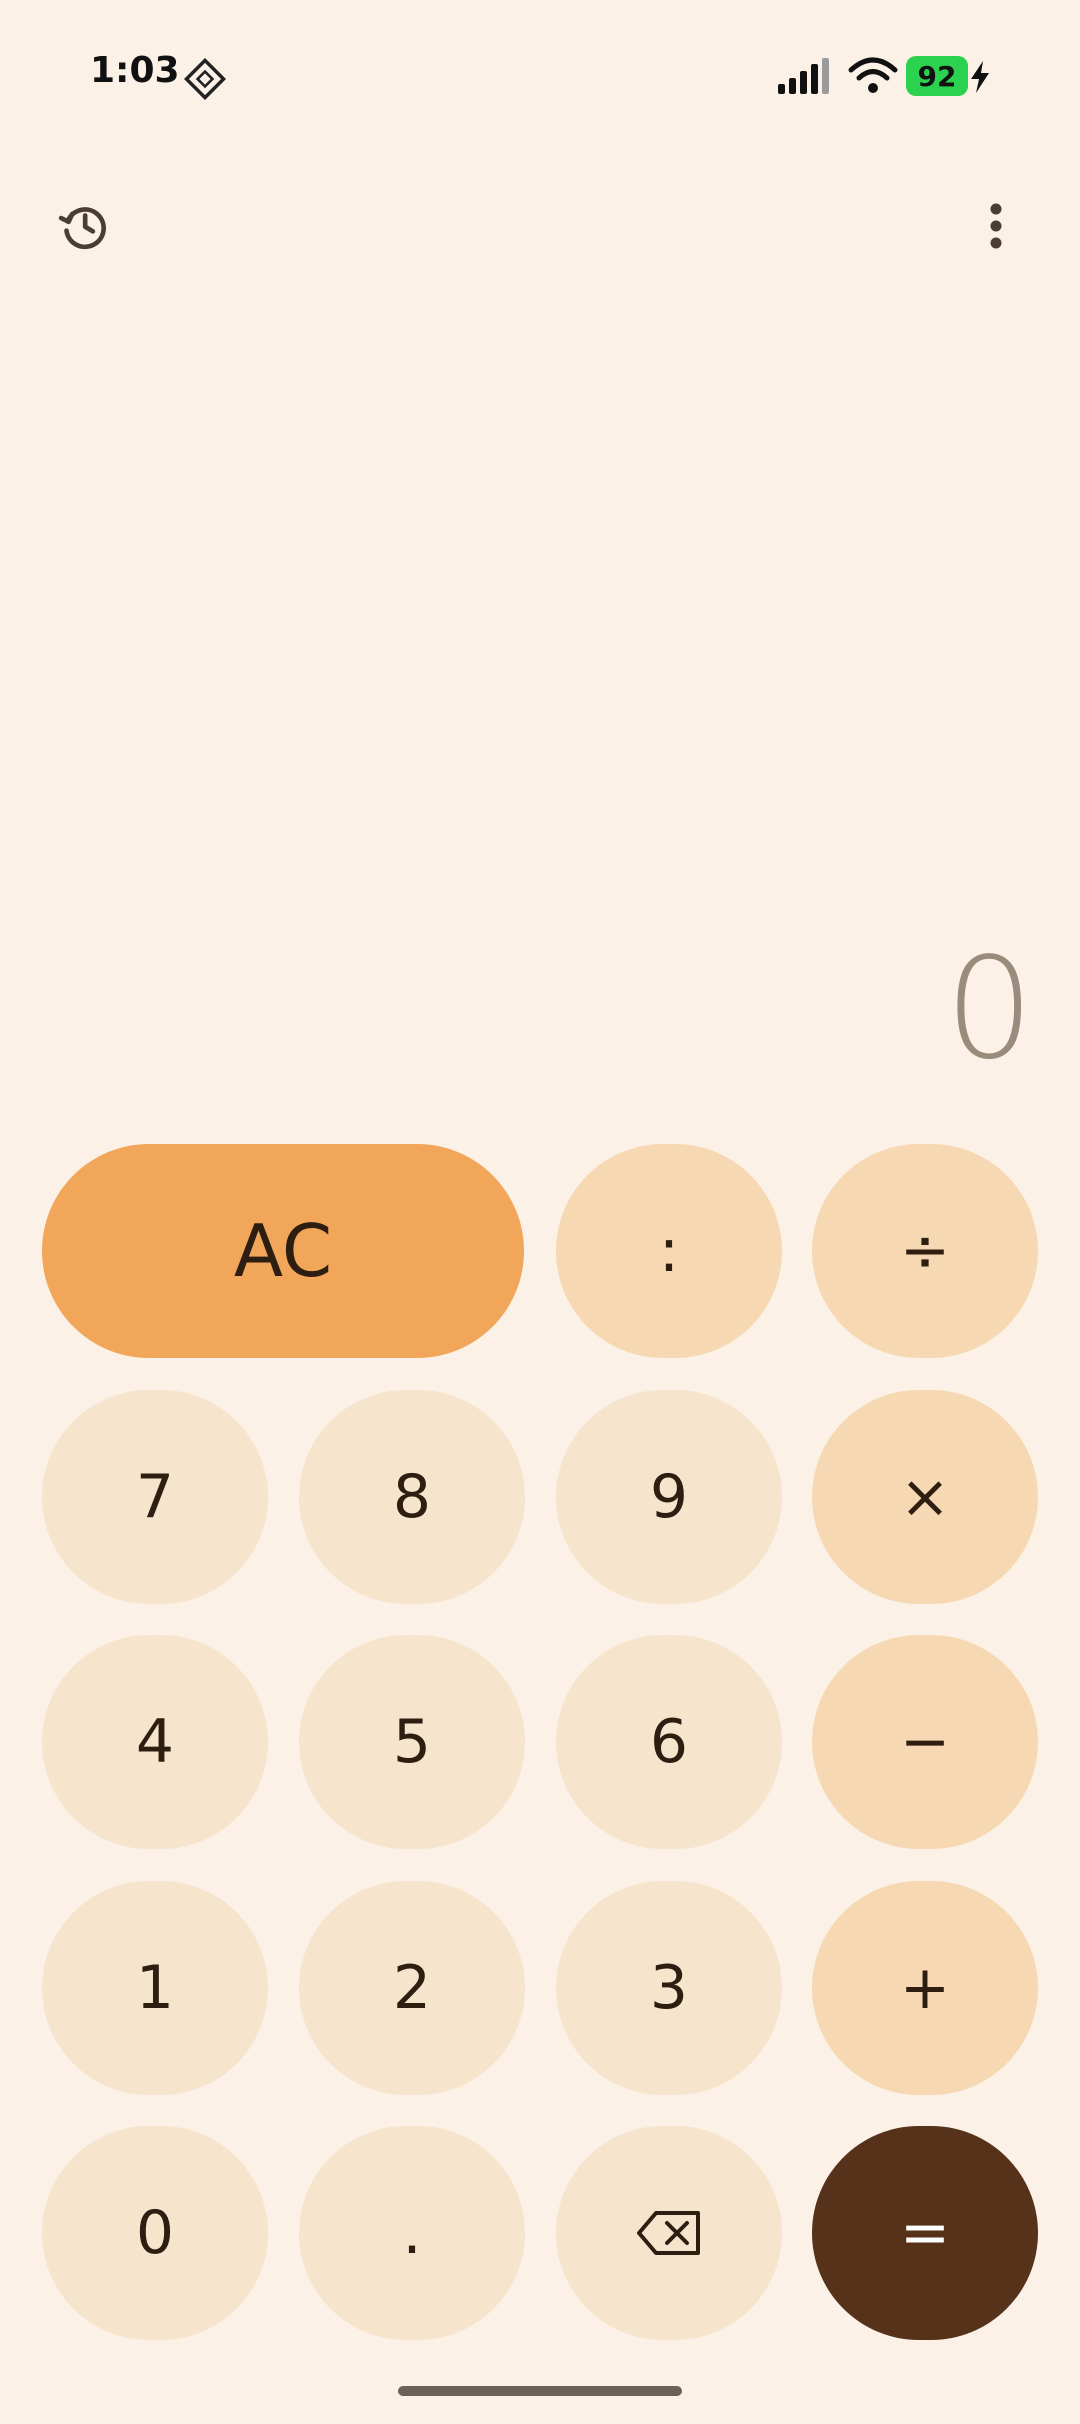 The image size is (1080, 2424). I want to click on digit-6-button: 6, so click(669, 1742).